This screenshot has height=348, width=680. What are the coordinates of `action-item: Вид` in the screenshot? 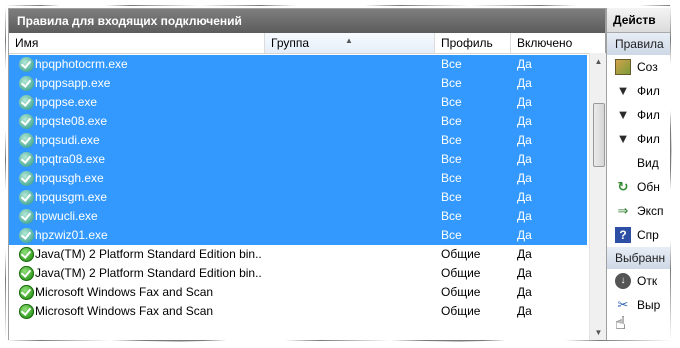 It's located at (638, 163).